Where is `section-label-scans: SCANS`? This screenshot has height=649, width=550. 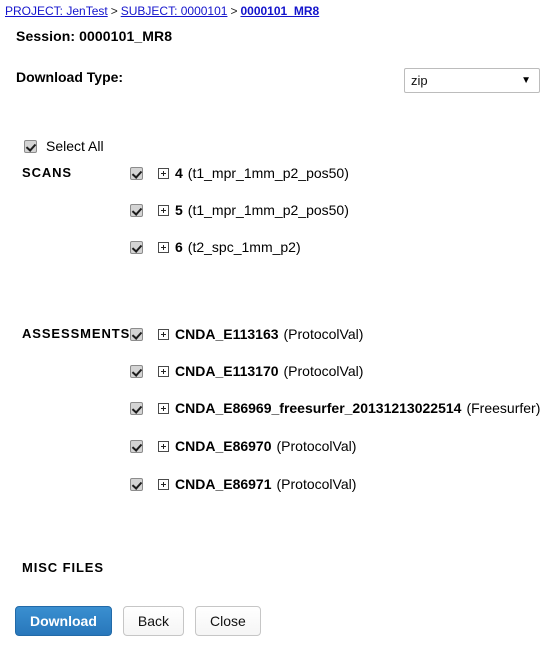
section-label-scans: SCANS is located at coordinates (47, 172).